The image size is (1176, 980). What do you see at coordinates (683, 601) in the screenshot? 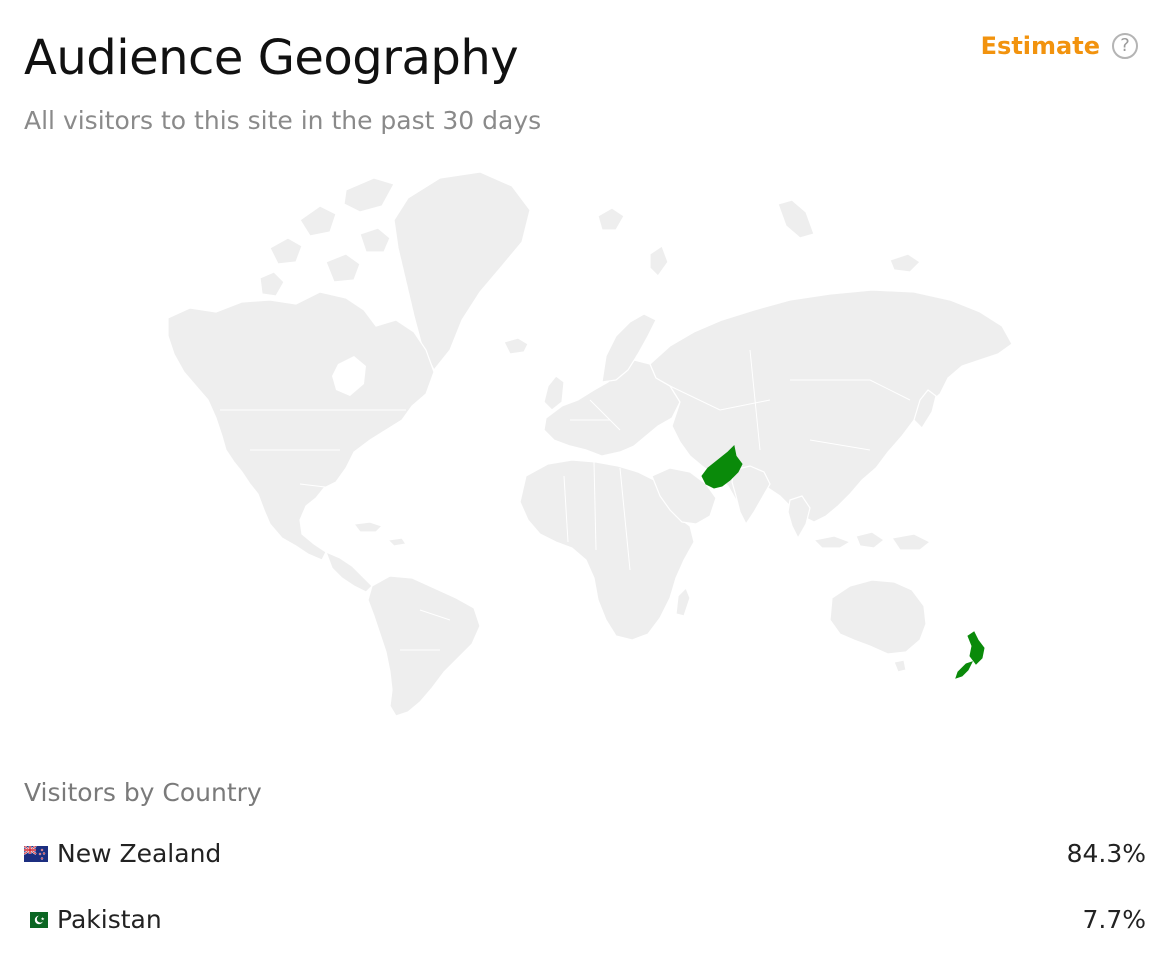
I see `map-region-madagascar` at bounding box center [683, 601].